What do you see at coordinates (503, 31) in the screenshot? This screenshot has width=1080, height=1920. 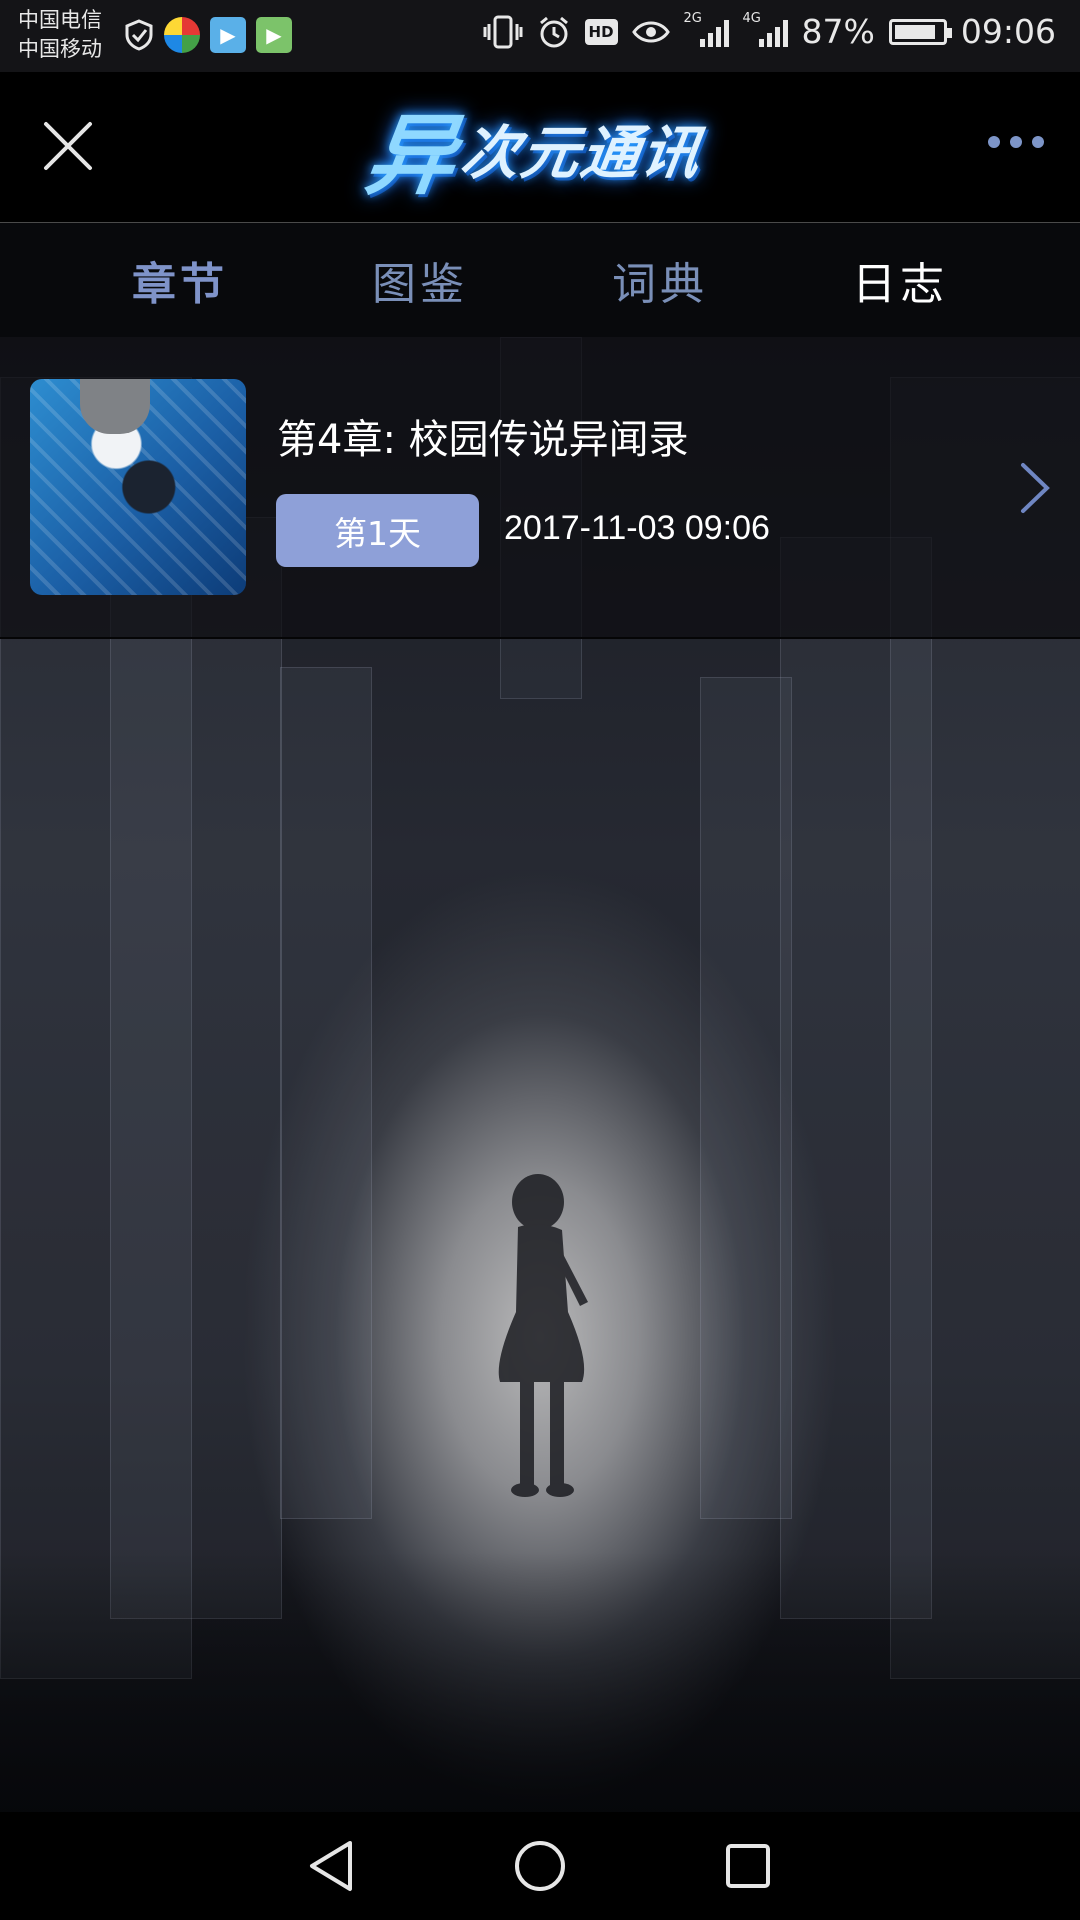 I see `vibrate-icon` at bounding box center [503, 31].